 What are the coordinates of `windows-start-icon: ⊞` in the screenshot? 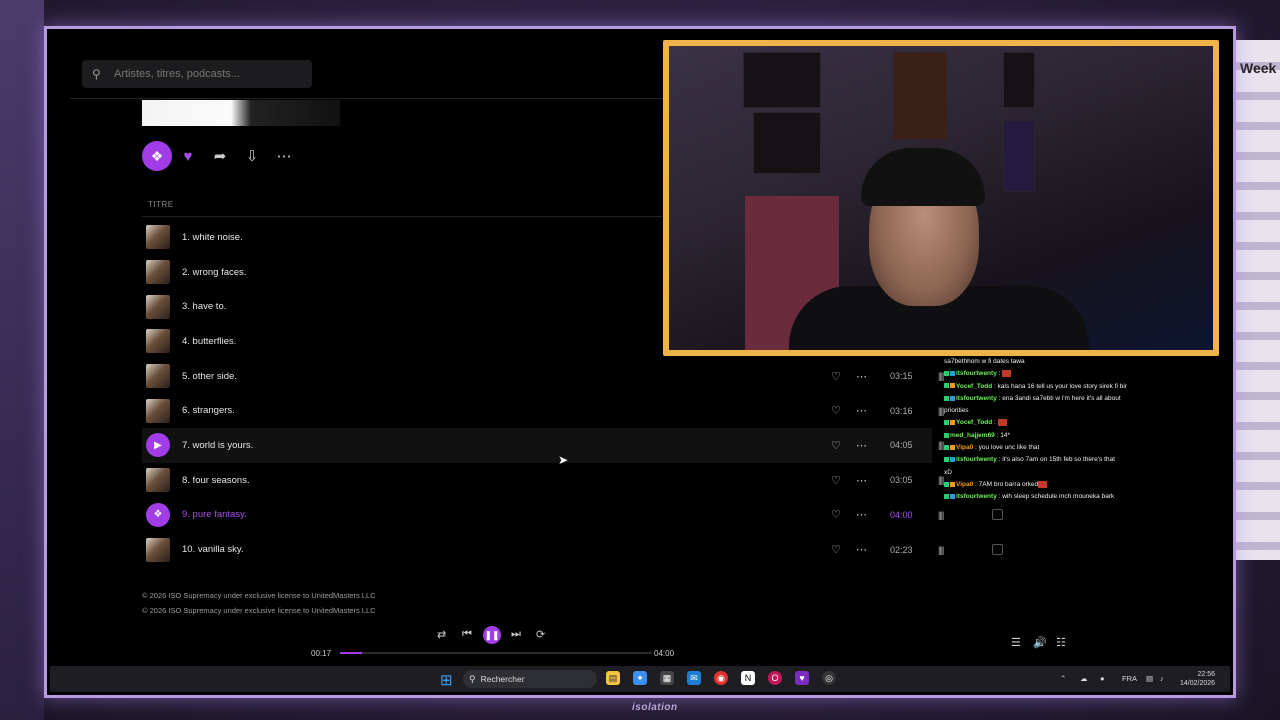 It's located at (446, 680).